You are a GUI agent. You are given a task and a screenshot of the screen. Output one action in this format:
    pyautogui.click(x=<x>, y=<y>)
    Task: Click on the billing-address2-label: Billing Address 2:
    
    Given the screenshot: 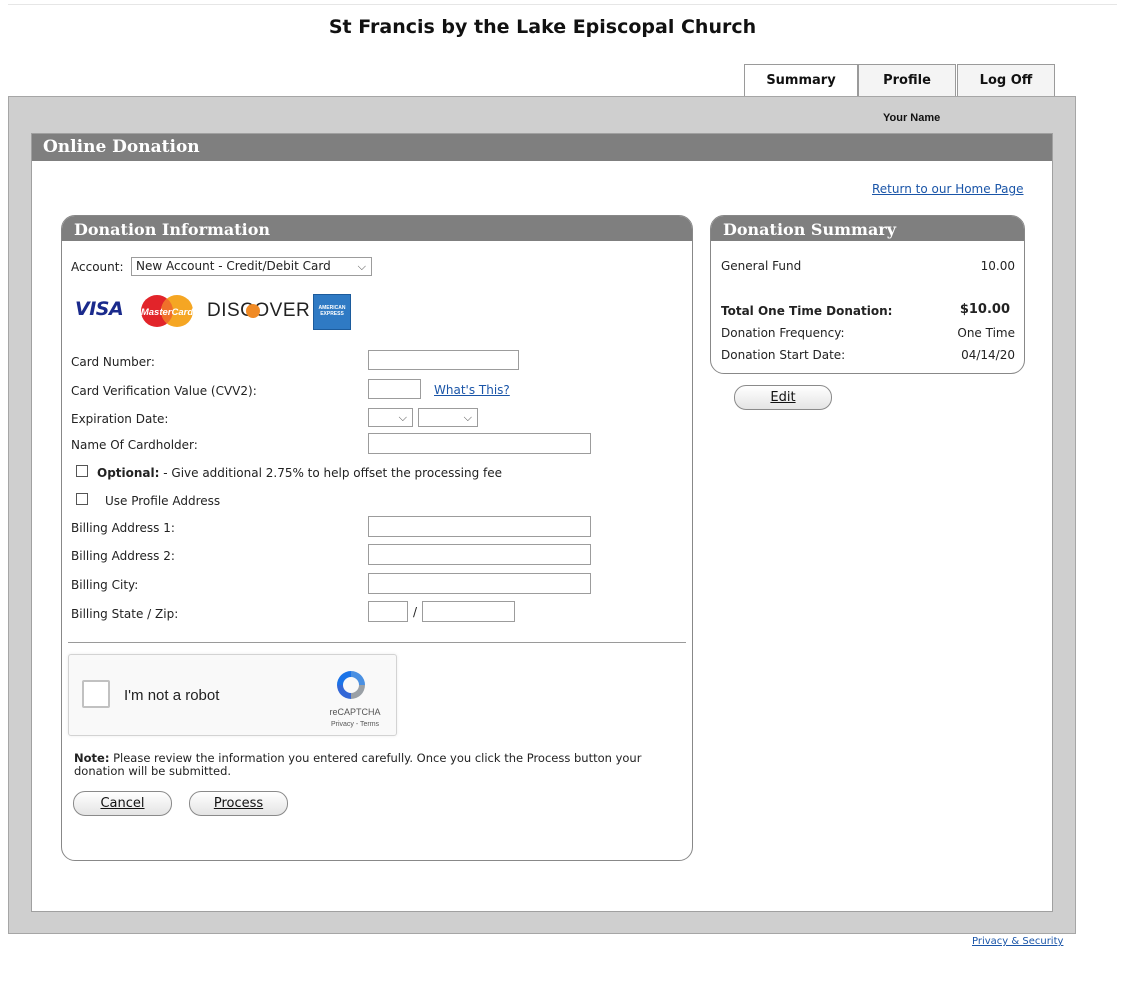 What is the action you would take?
    pyautogui.click(x=123, y=556)
    